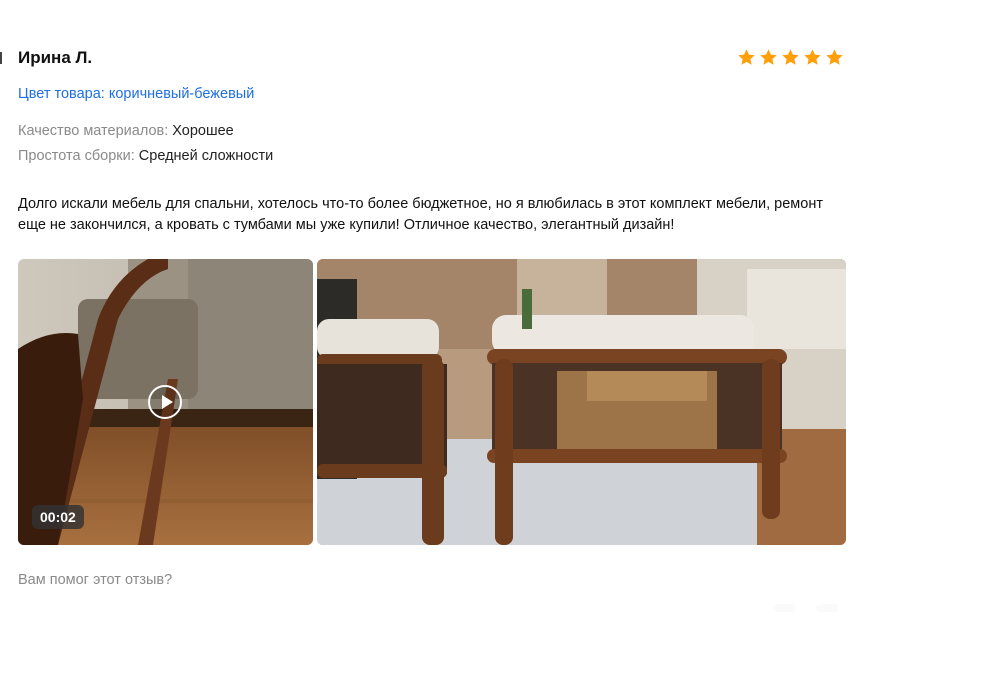  I want to click on product-color-link: Цвет товара: коричневый-бежевый, so click(136, 94).